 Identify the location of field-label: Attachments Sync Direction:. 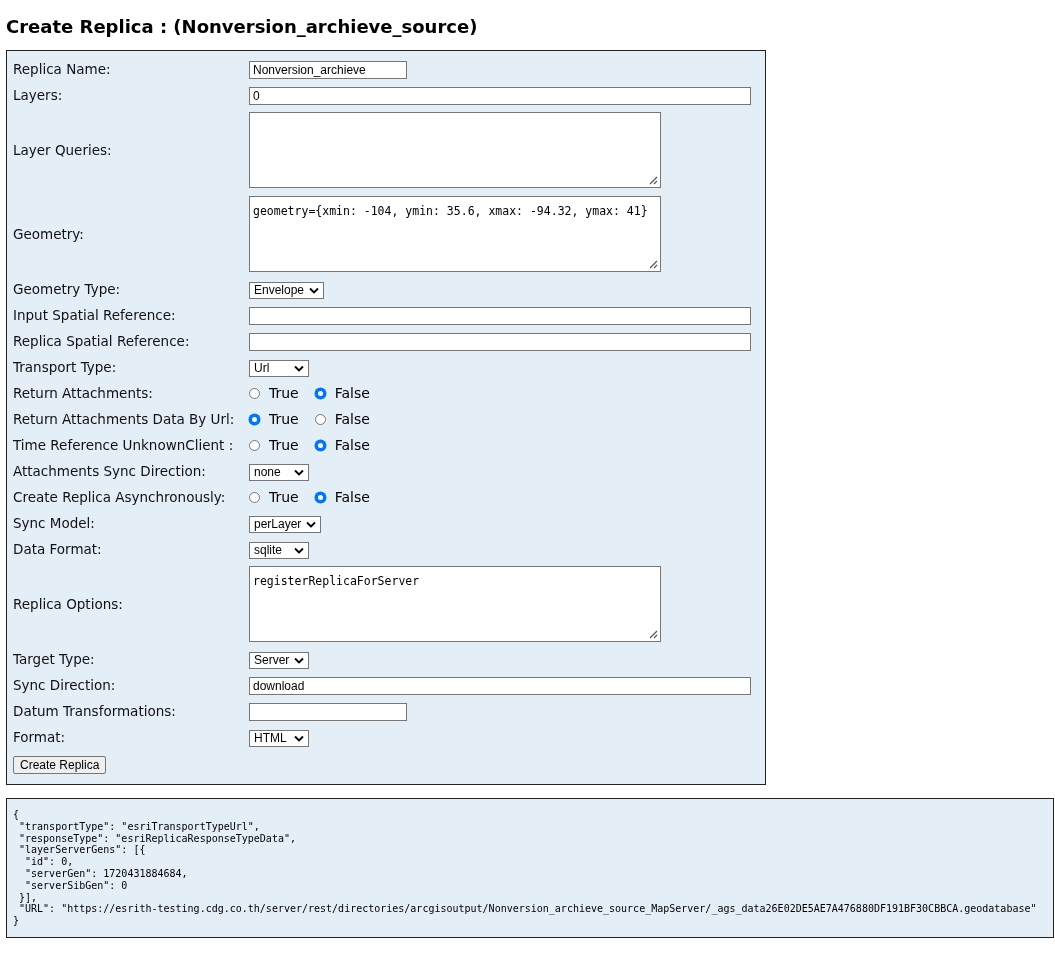
(110, 471).